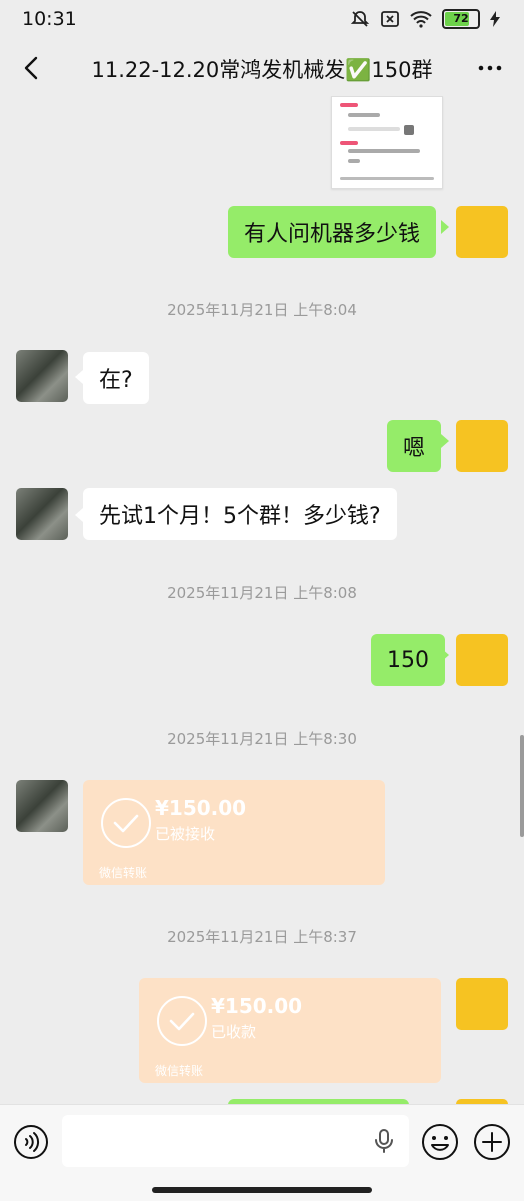  Describe the element at coordinates (234, 832) in the screenshot. I see `transfer-card: ¥150.00 已被接收 微信转账` at that location.